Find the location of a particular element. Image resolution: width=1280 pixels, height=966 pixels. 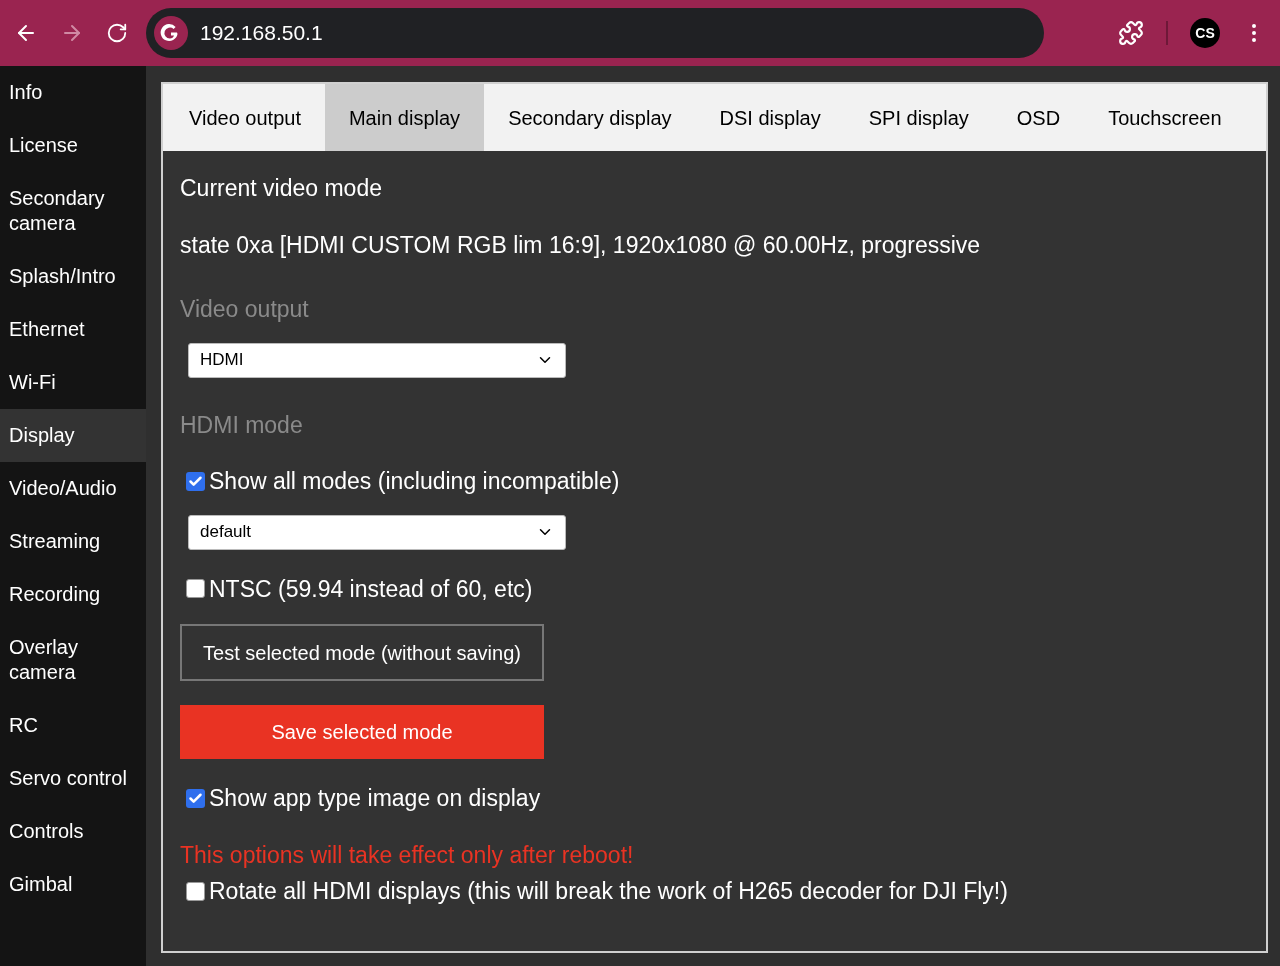

sidebar-item: Secondary camera is located at coordinates (73, 211).